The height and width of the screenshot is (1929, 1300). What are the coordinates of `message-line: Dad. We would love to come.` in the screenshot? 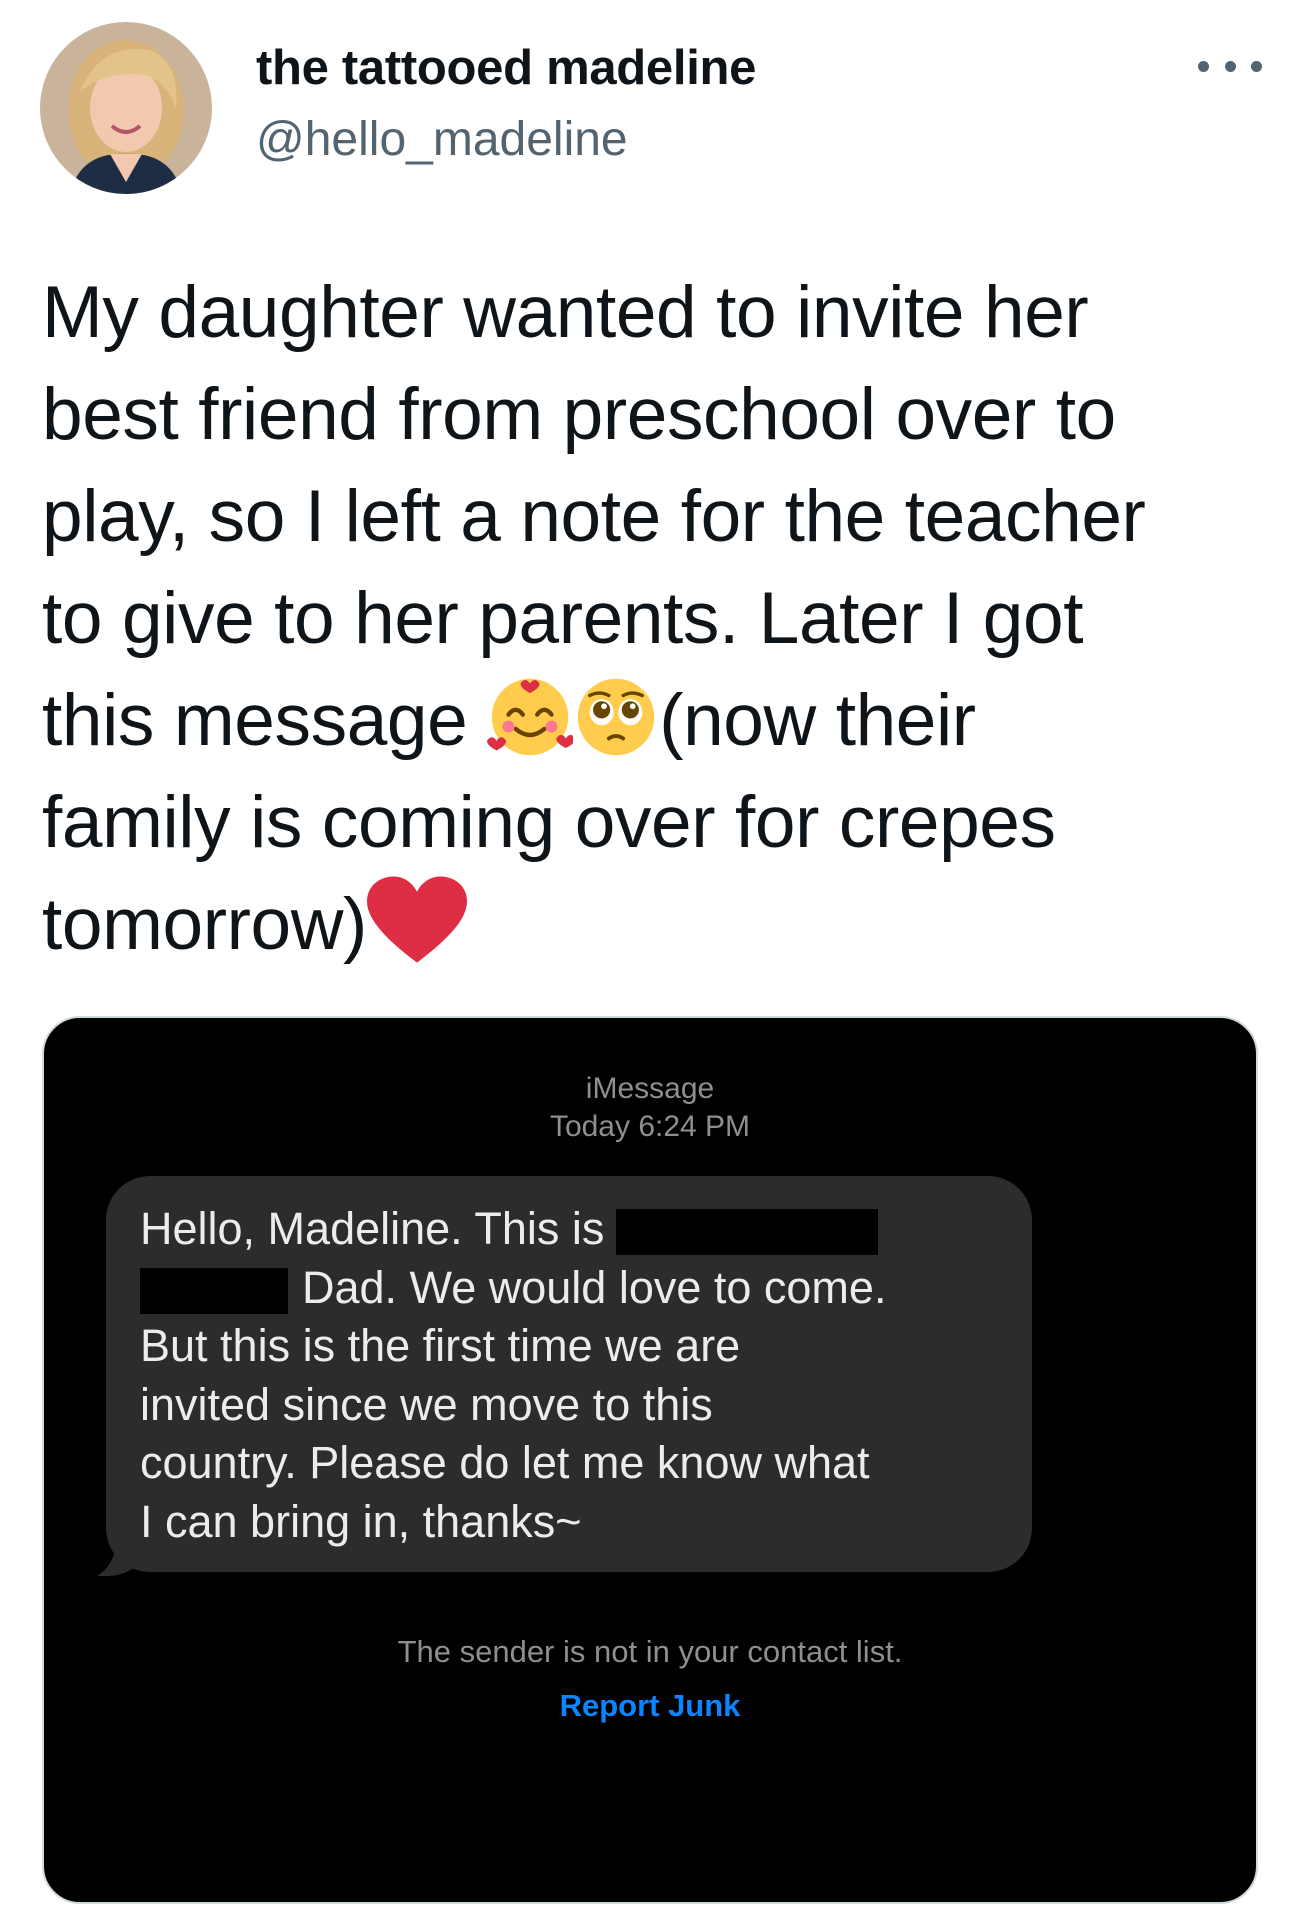 It's located at (580, 1288).